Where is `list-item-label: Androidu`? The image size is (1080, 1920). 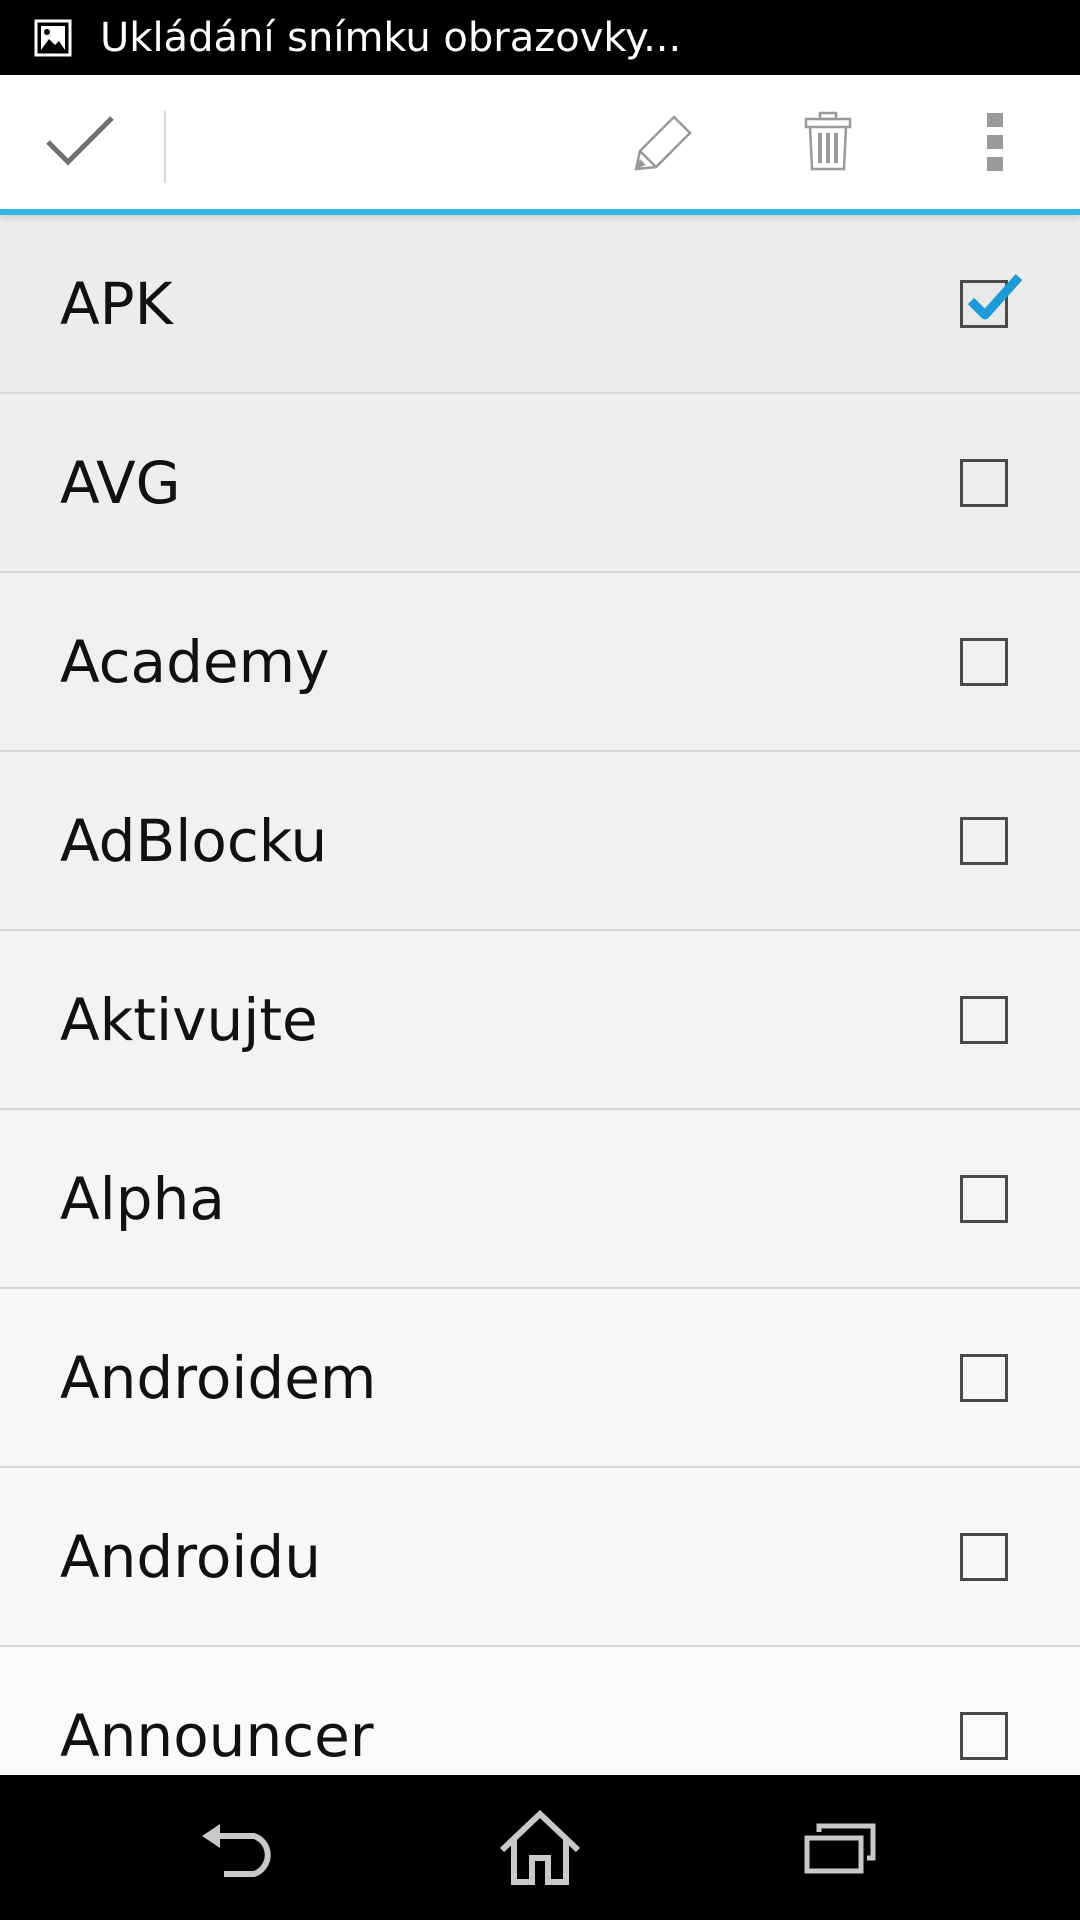 list-item-label: Androidu is located at coordinates (190, 1556).